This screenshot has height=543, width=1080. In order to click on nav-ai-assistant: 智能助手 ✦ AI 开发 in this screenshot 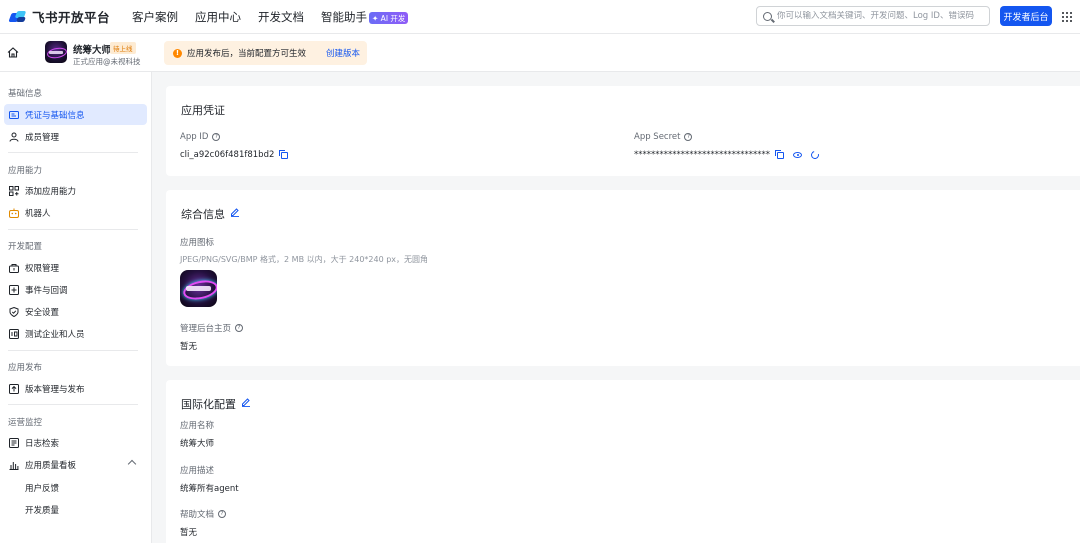, I will do `click(365, 17)`.